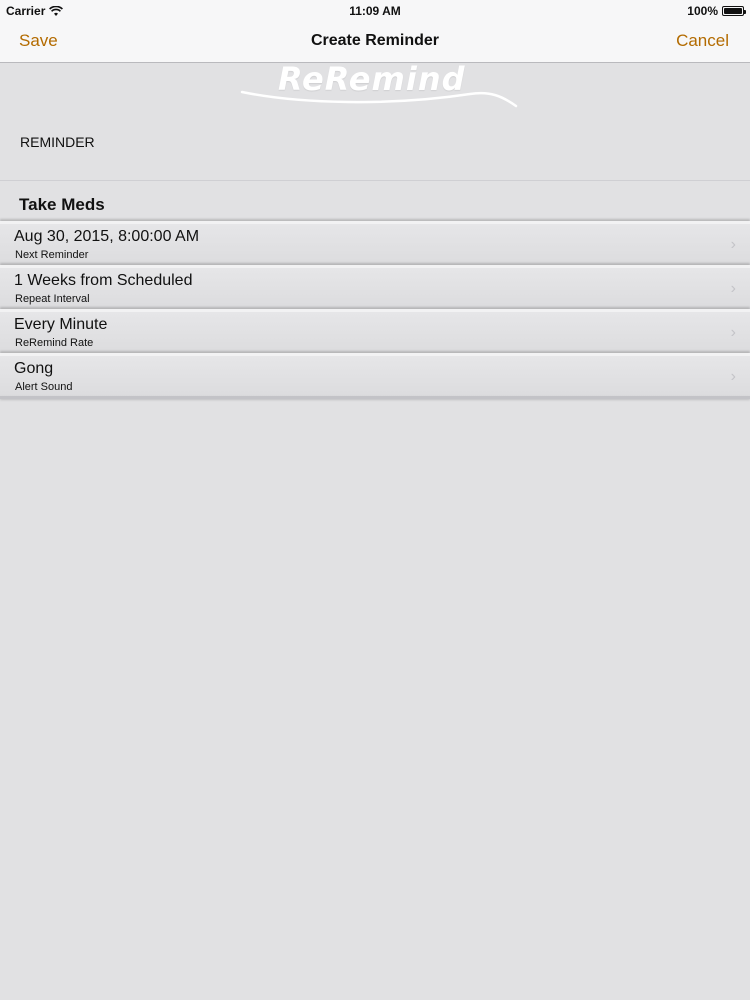 The image size is (750, 1000). I want to click on cell-value: 1 Weeks from Scheduled, so click(103, 280).